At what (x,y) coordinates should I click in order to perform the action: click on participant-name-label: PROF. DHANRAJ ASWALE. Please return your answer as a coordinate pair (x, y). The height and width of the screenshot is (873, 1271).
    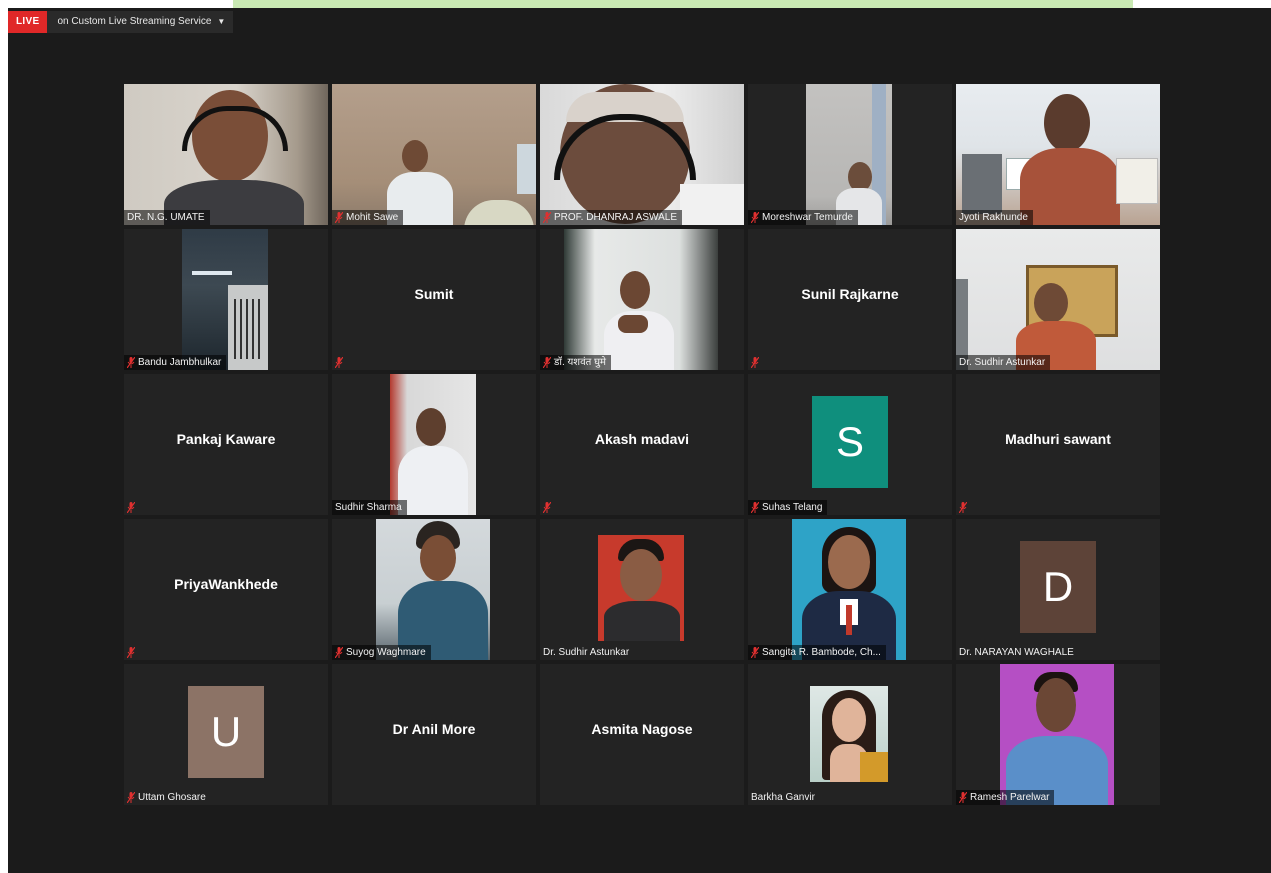
    Looking at the image, I should click on (611, 217).